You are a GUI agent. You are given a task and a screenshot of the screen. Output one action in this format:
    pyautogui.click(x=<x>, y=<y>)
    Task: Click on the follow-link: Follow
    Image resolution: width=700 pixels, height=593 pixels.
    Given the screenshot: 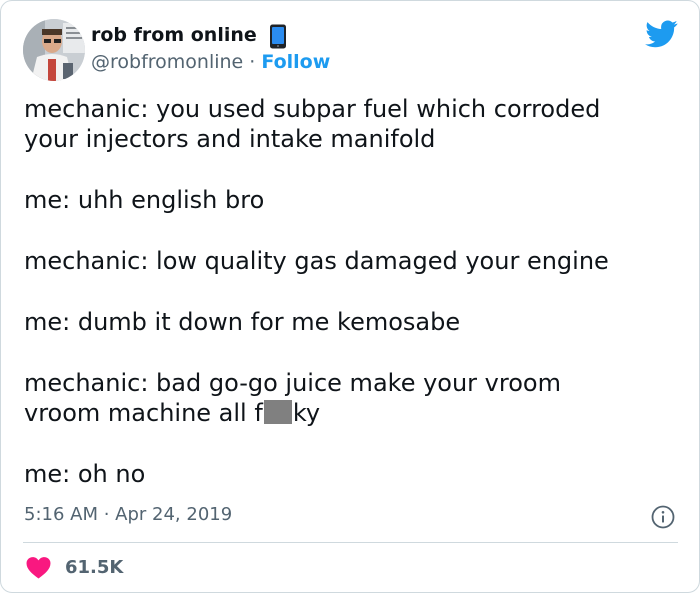 What is the action you would take?
    pyautogui.click(x=295, y=62)
    